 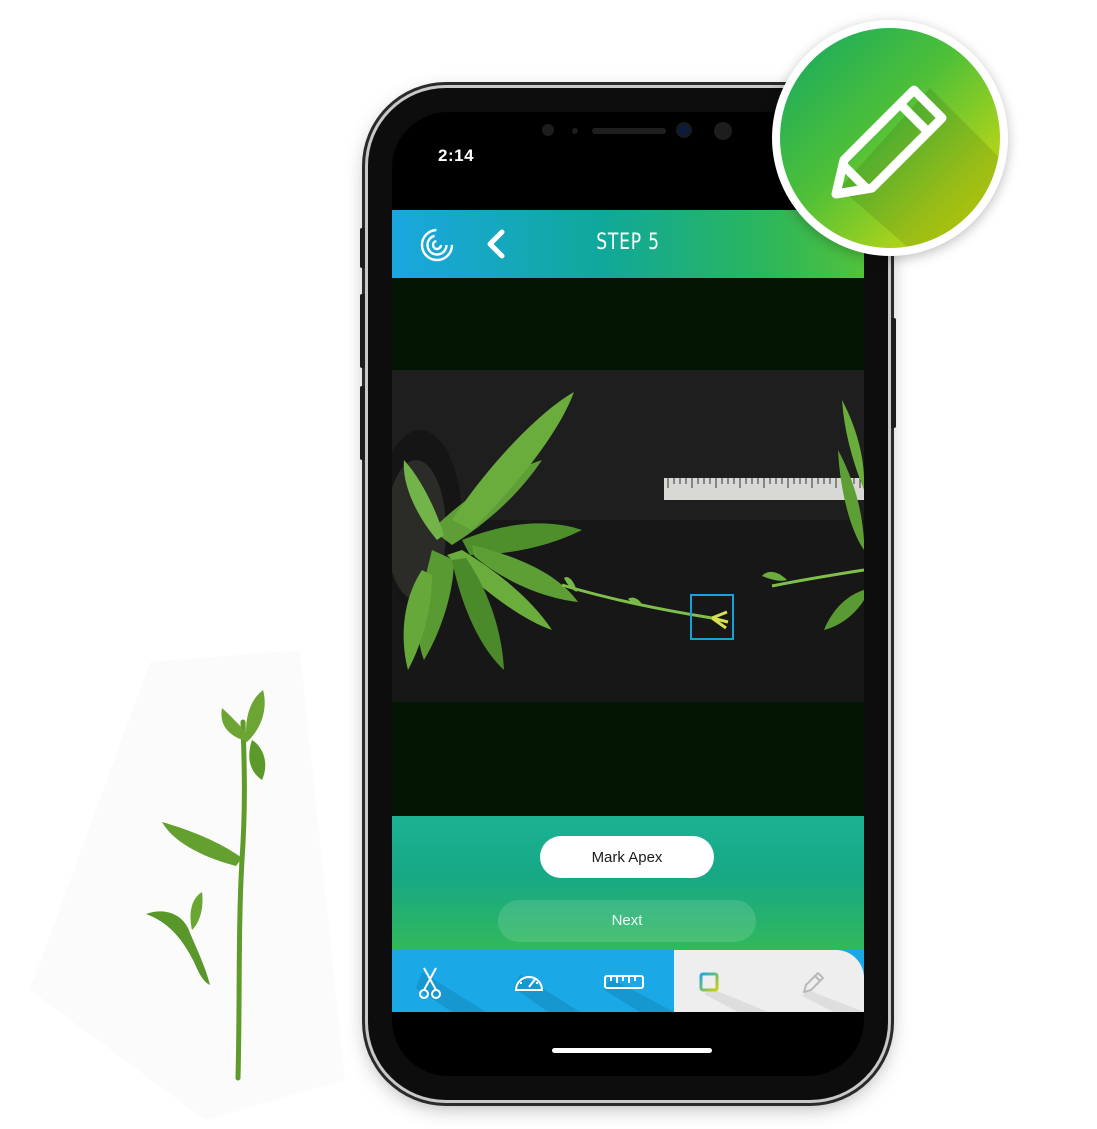 I want to click on plant-photo, so click(x=628, y=536).